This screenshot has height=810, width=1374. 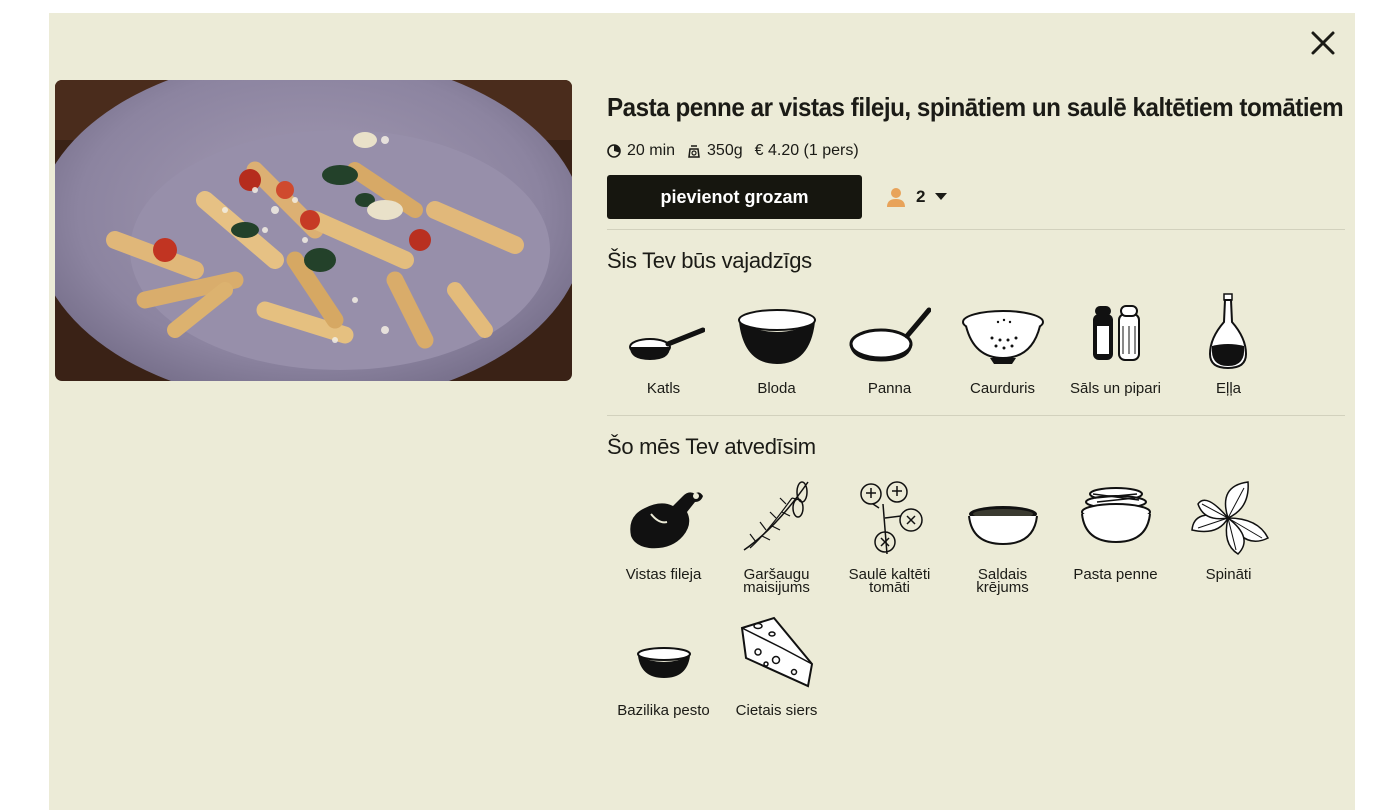 I want to click on recipe-actions: pievienot grozam 2, so click(x=976, y=197).